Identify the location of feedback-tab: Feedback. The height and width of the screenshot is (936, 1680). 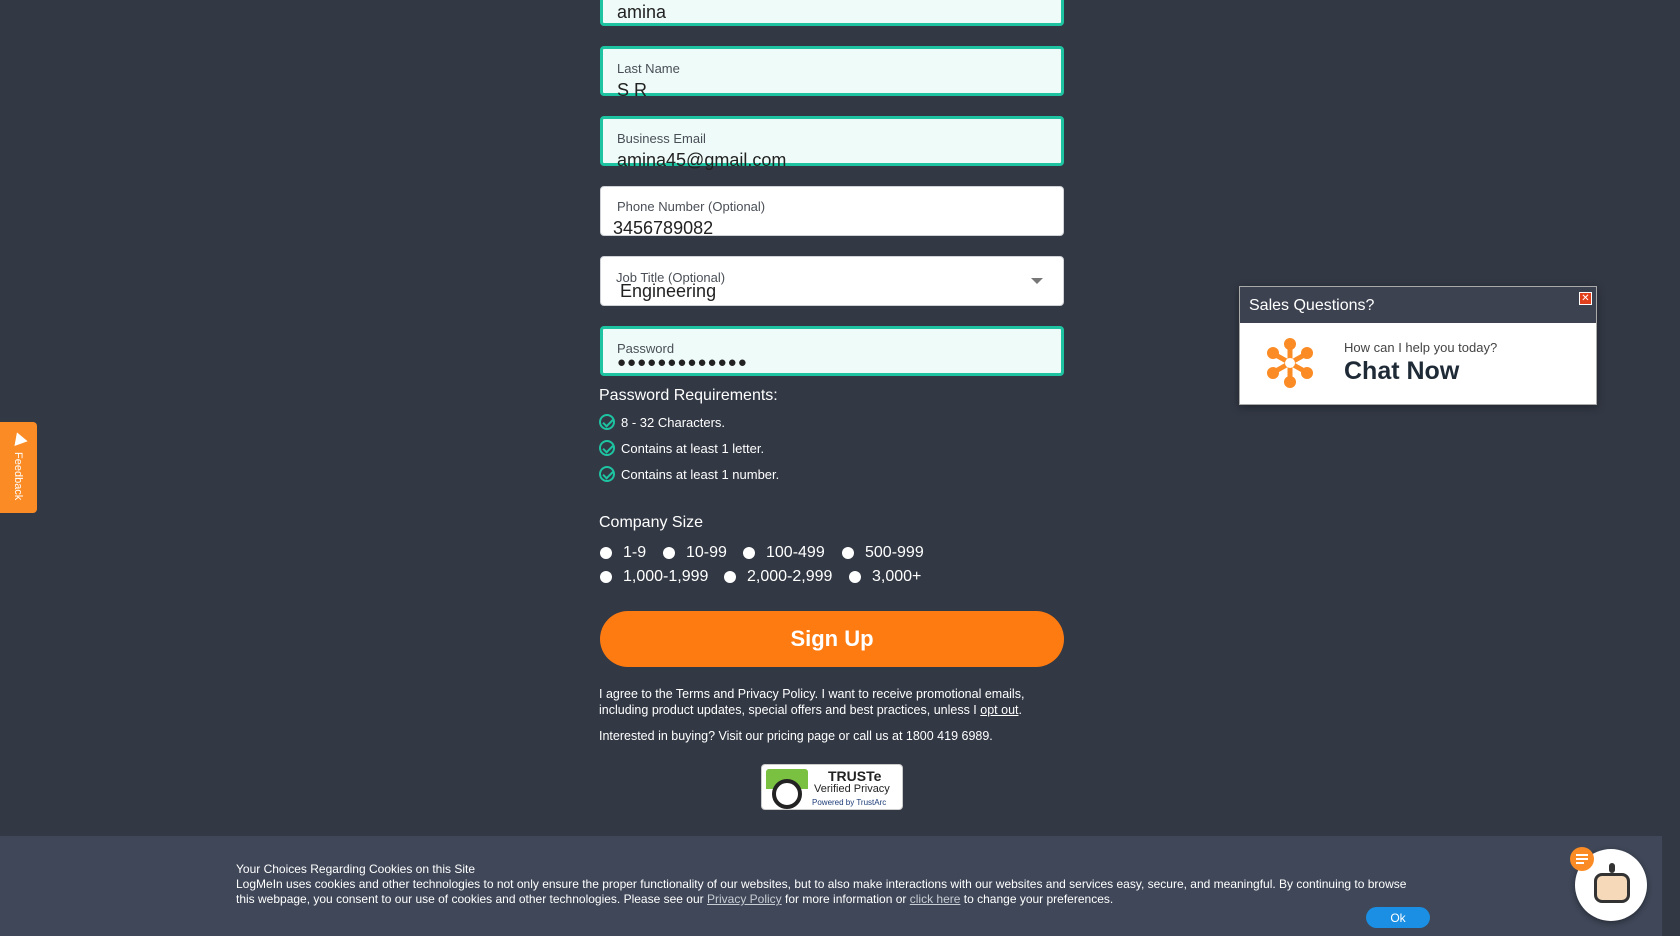
(18, 467).